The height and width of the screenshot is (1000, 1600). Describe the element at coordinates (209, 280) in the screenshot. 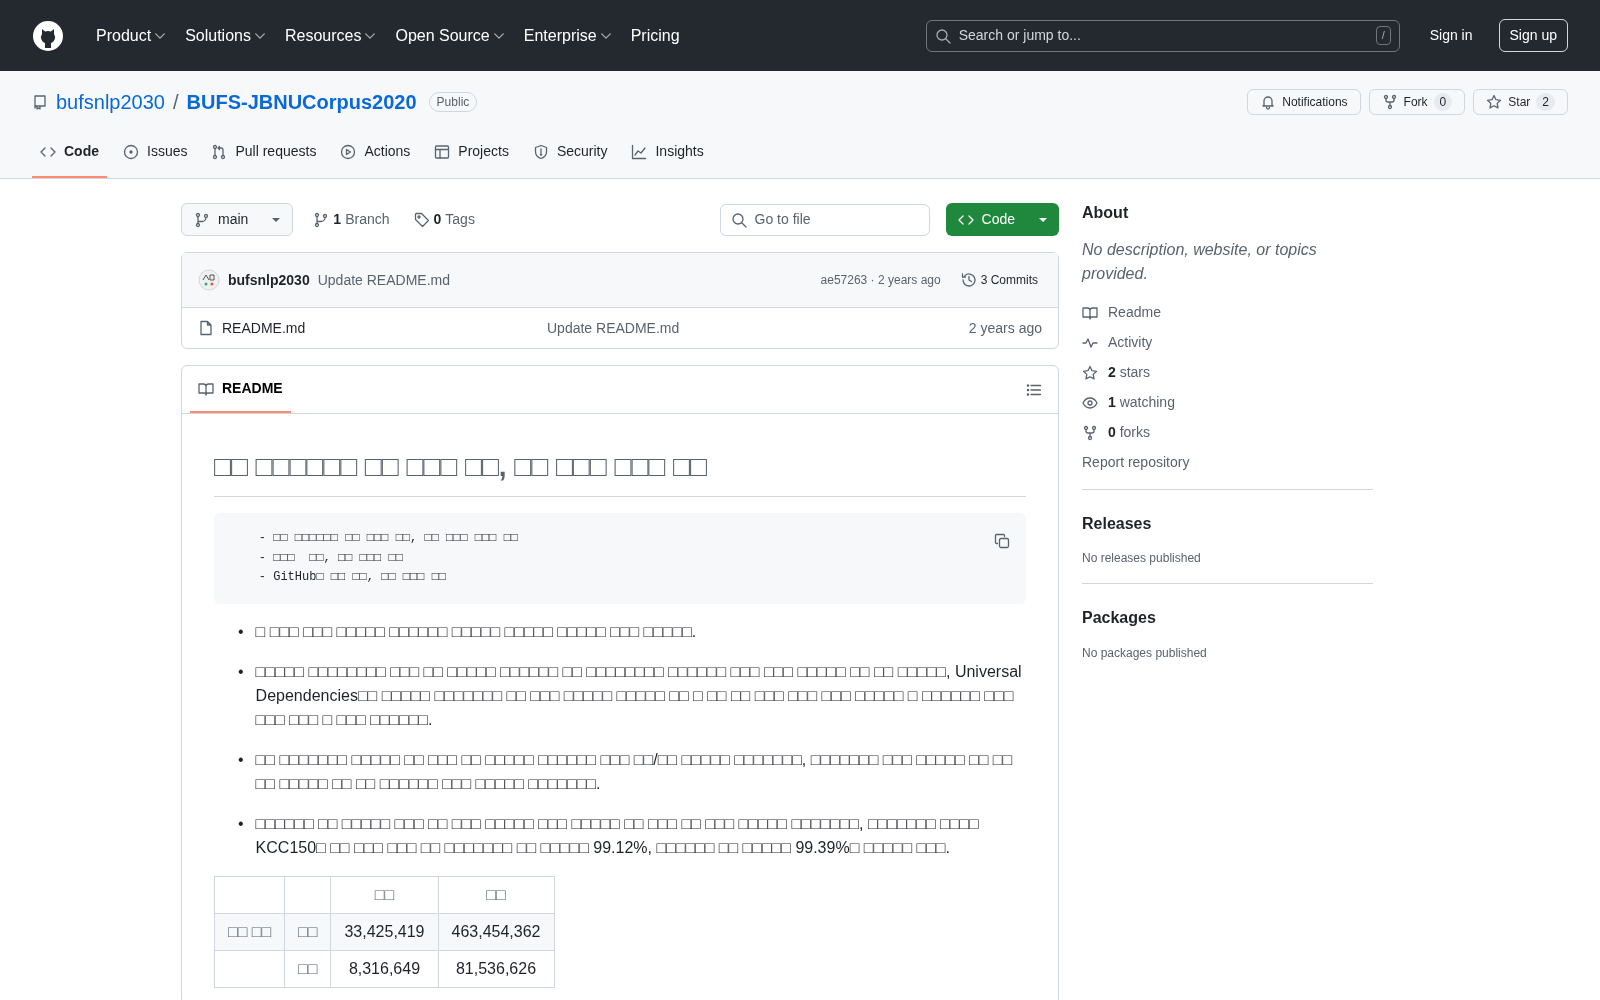

I see `avatar-icon` at that location.